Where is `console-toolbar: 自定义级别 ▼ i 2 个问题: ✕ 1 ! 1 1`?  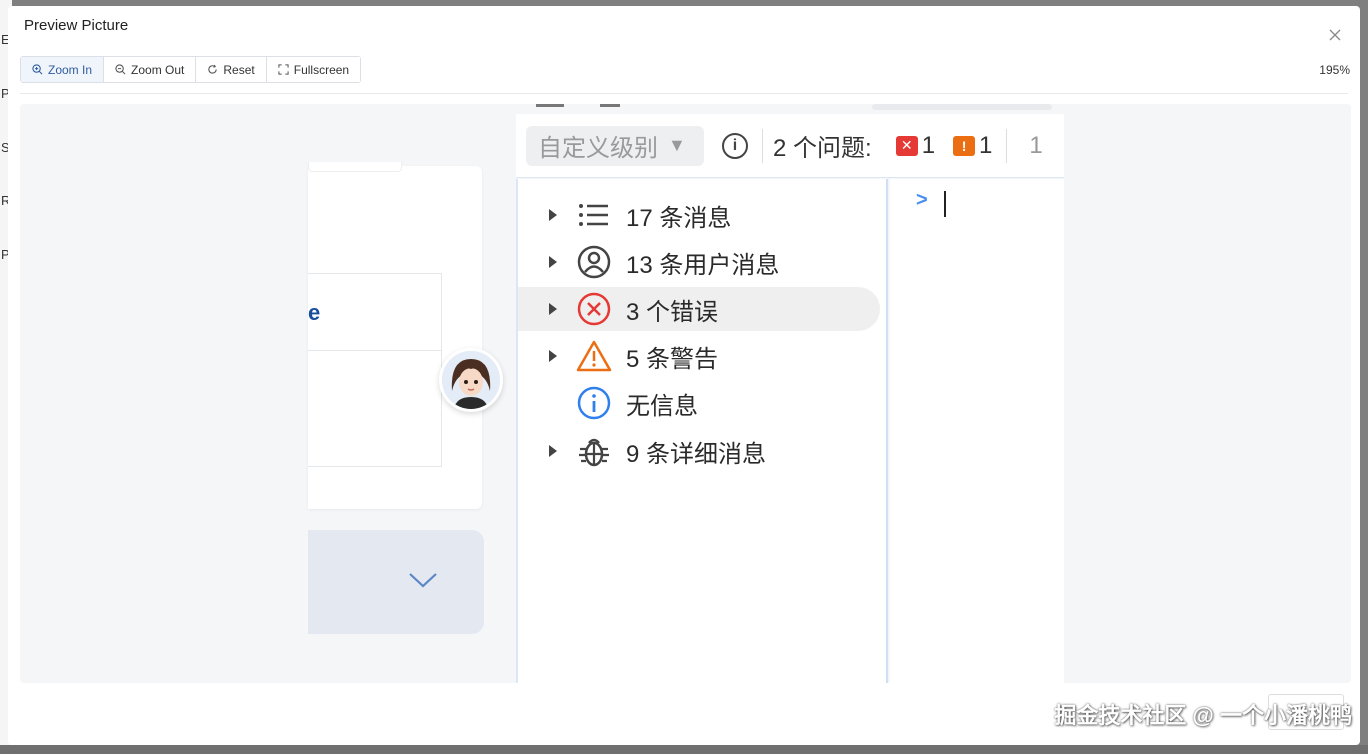
console-toolbar: 自定义级别 ▼ i 2 个问题: ✕ 1 ! 1 1 is located at coordinates (790, 146).